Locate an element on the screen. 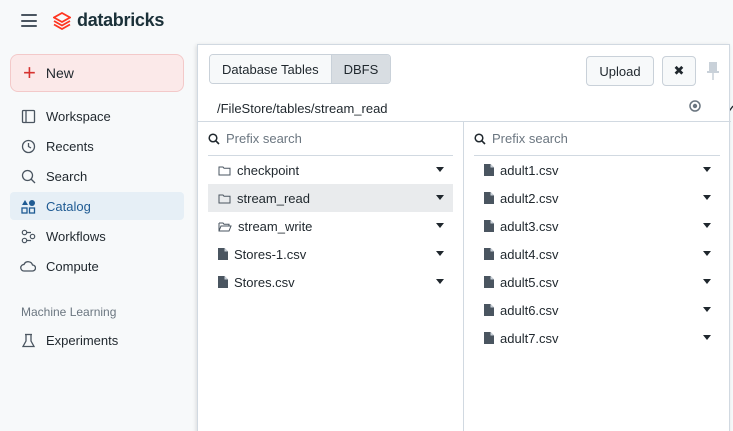 The height and width of the screenshot is (431, 733). list-item-label: adult5.csv is located at coordinates (529, 282).